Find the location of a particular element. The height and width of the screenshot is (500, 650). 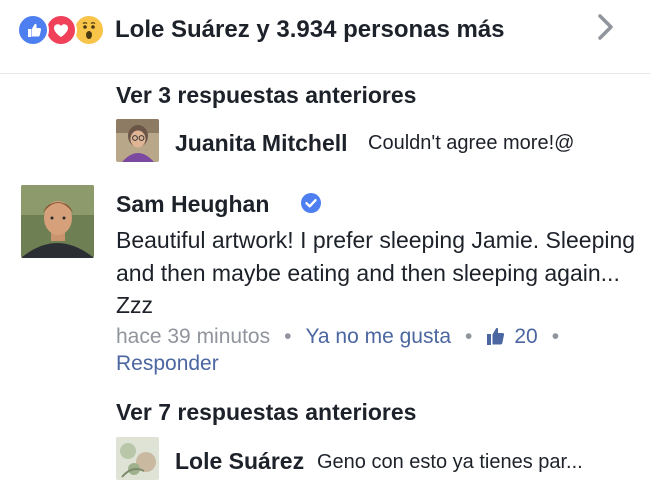

chevron-right-icon is located at coordinates (606, 27).